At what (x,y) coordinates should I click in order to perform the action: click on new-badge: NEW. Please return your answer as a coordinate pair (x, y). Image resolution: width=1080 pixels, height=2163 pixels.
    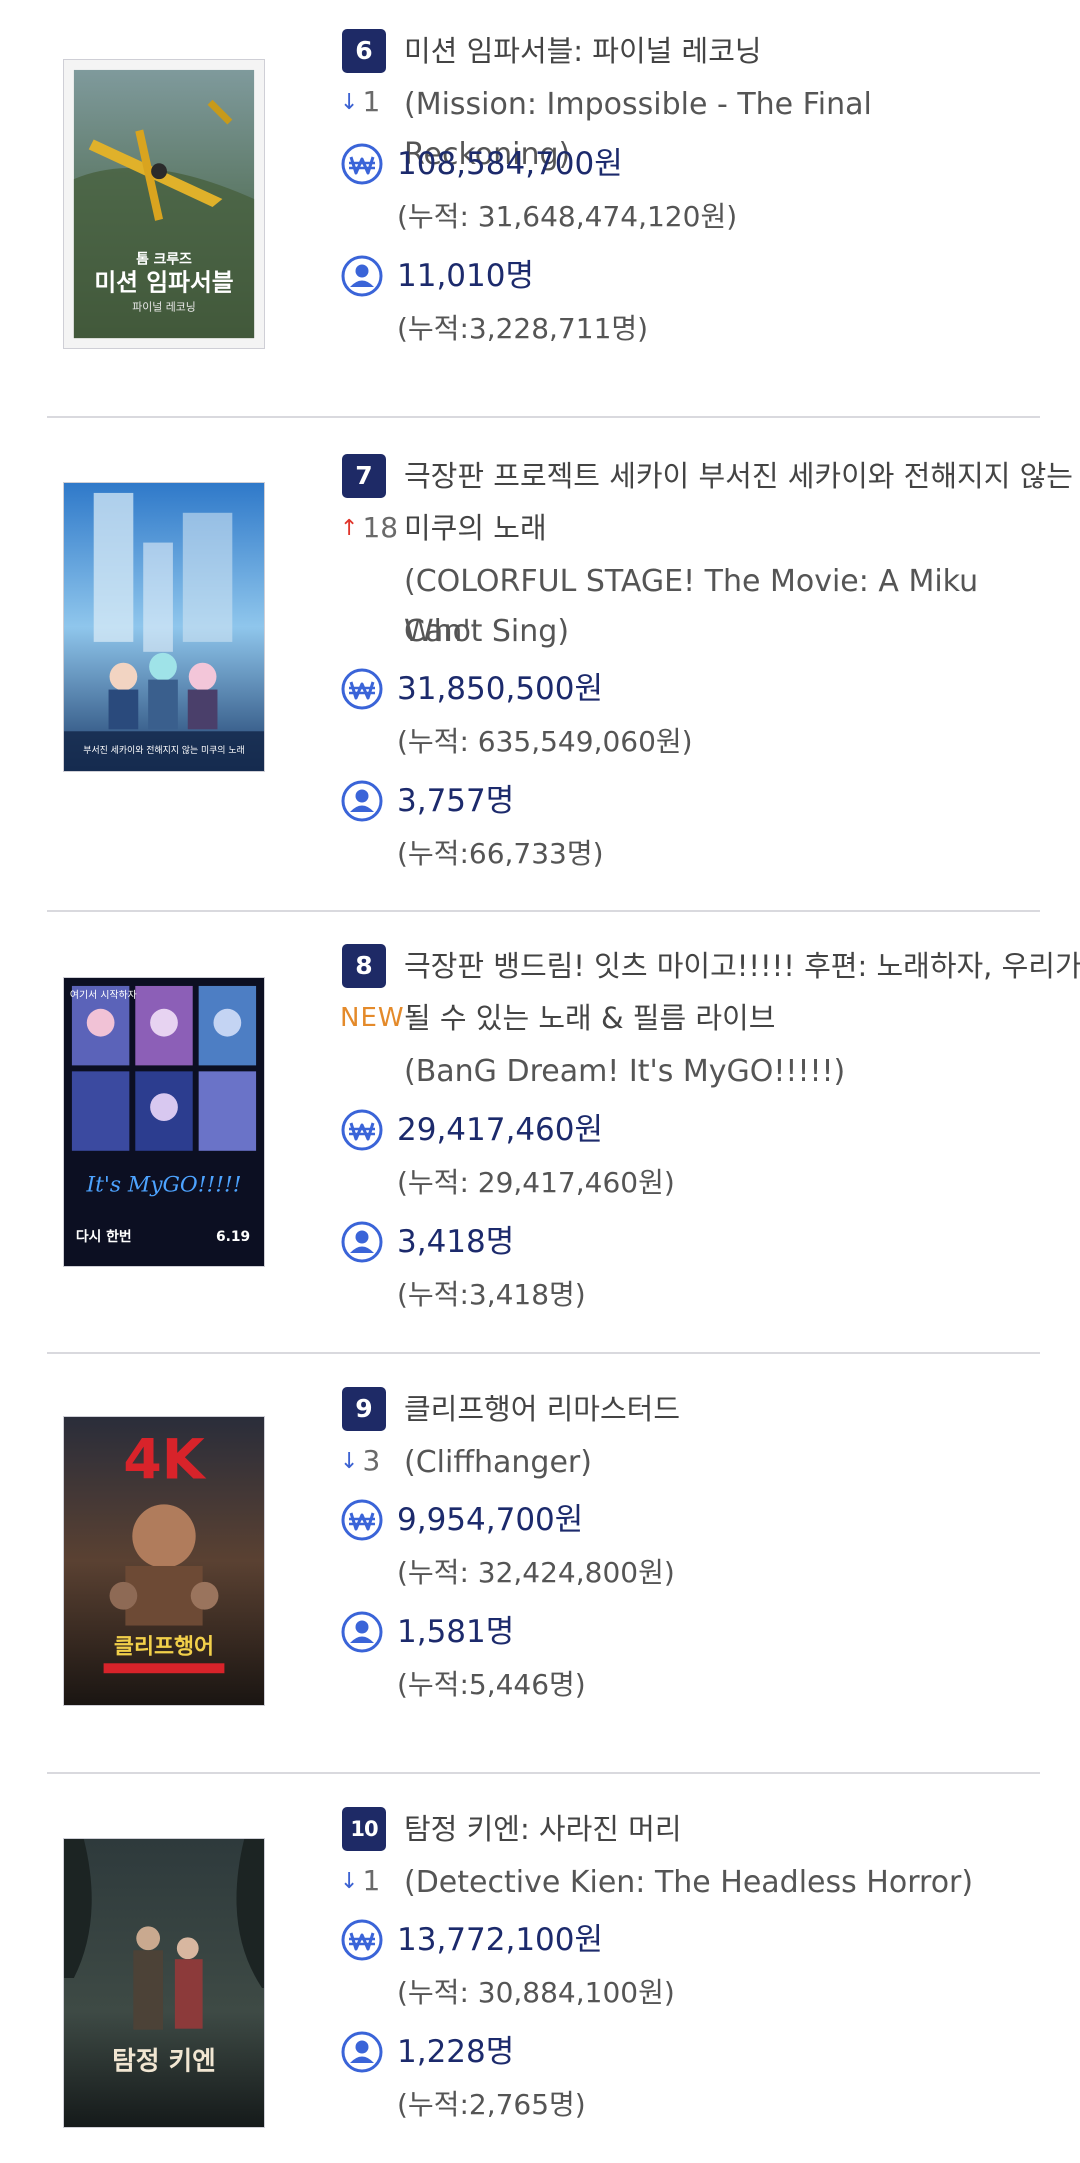
    Looking at the image, I should click on (372, 1018).